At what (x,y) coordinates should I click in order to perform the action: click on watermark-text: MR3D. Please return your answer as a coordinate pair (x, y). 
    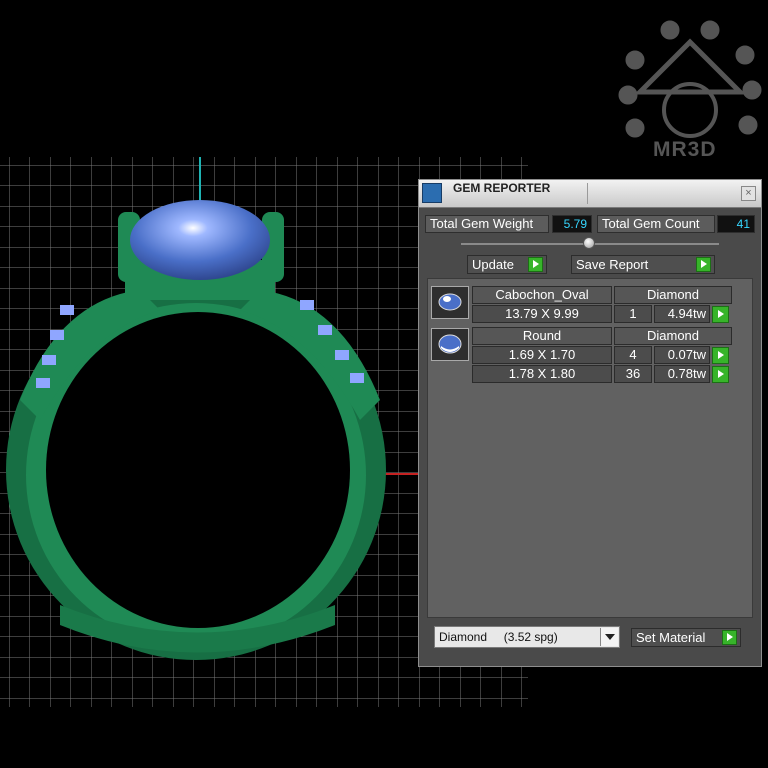
    Looking at the image, I should click on (685, 149).